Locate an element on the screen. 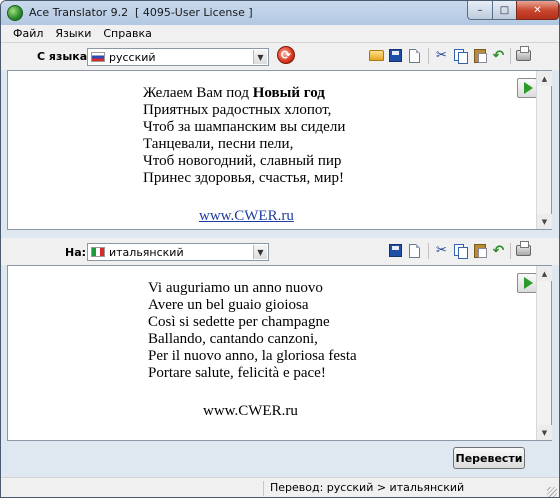 The width and height of the screenshot is (560, 498). save-translation-button is located at coordinates (395, 250).